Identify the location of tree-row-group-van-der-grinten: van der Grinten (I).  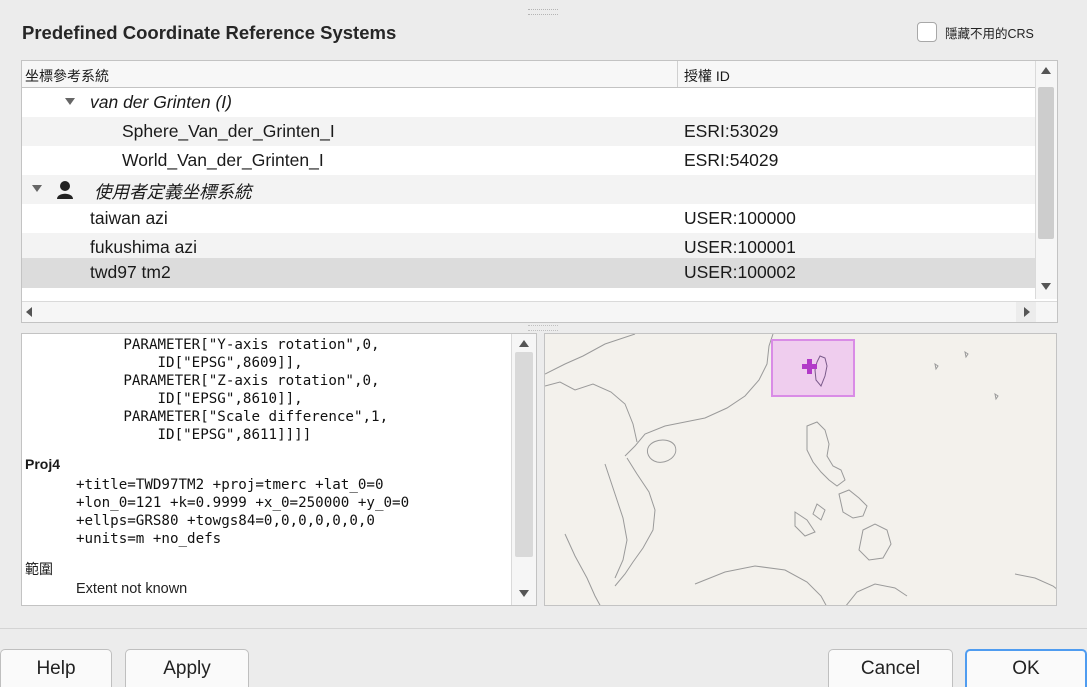
(529, 102).